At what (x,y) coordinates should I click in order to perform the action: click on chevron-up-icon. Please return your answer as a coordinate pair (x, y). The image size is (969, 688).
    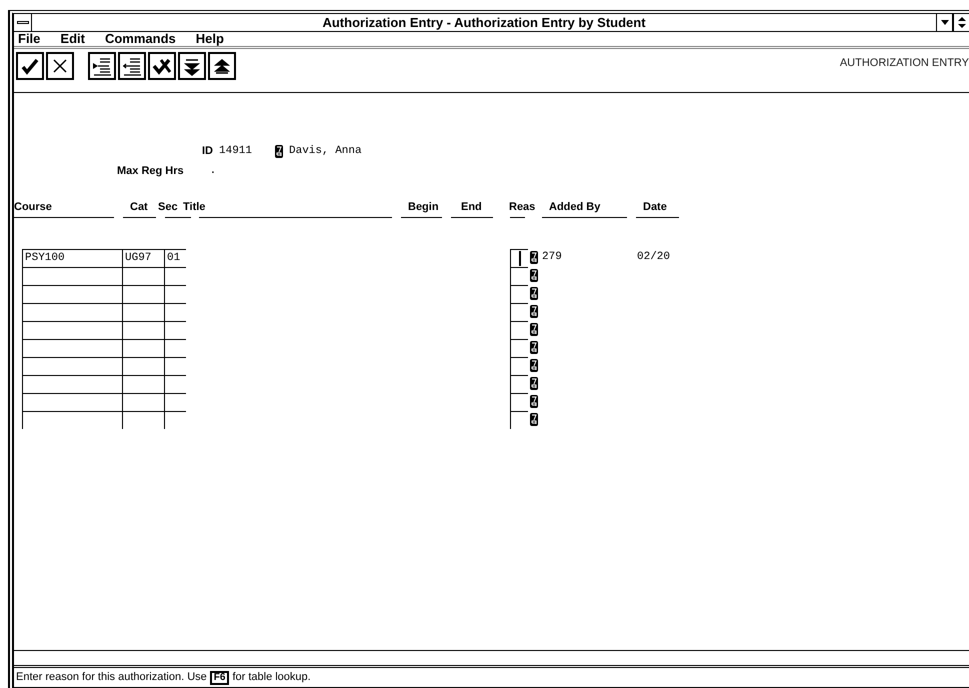
    Looking at the image, I should click on (222, 66).